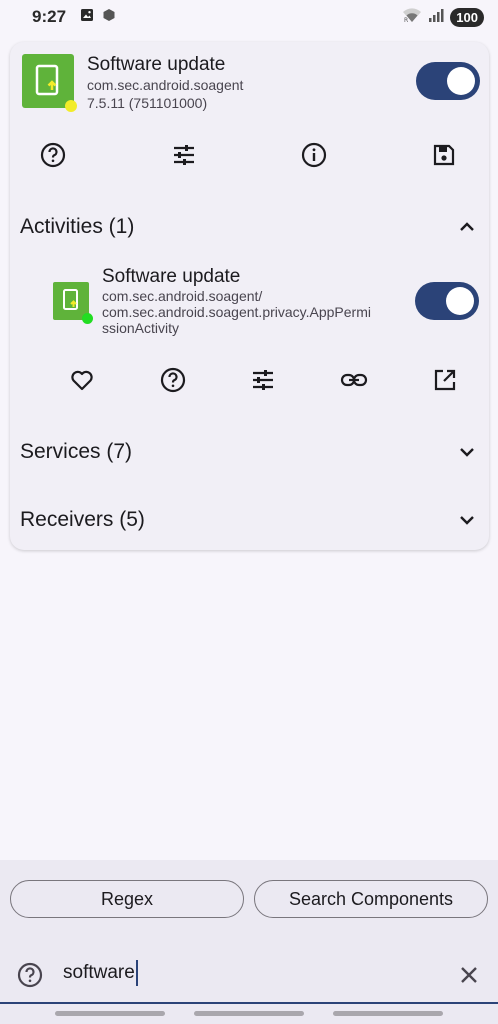 The height and width of the screenshot is (1024, 498). I want to click on chevron-up-icon, so click(467, 227).